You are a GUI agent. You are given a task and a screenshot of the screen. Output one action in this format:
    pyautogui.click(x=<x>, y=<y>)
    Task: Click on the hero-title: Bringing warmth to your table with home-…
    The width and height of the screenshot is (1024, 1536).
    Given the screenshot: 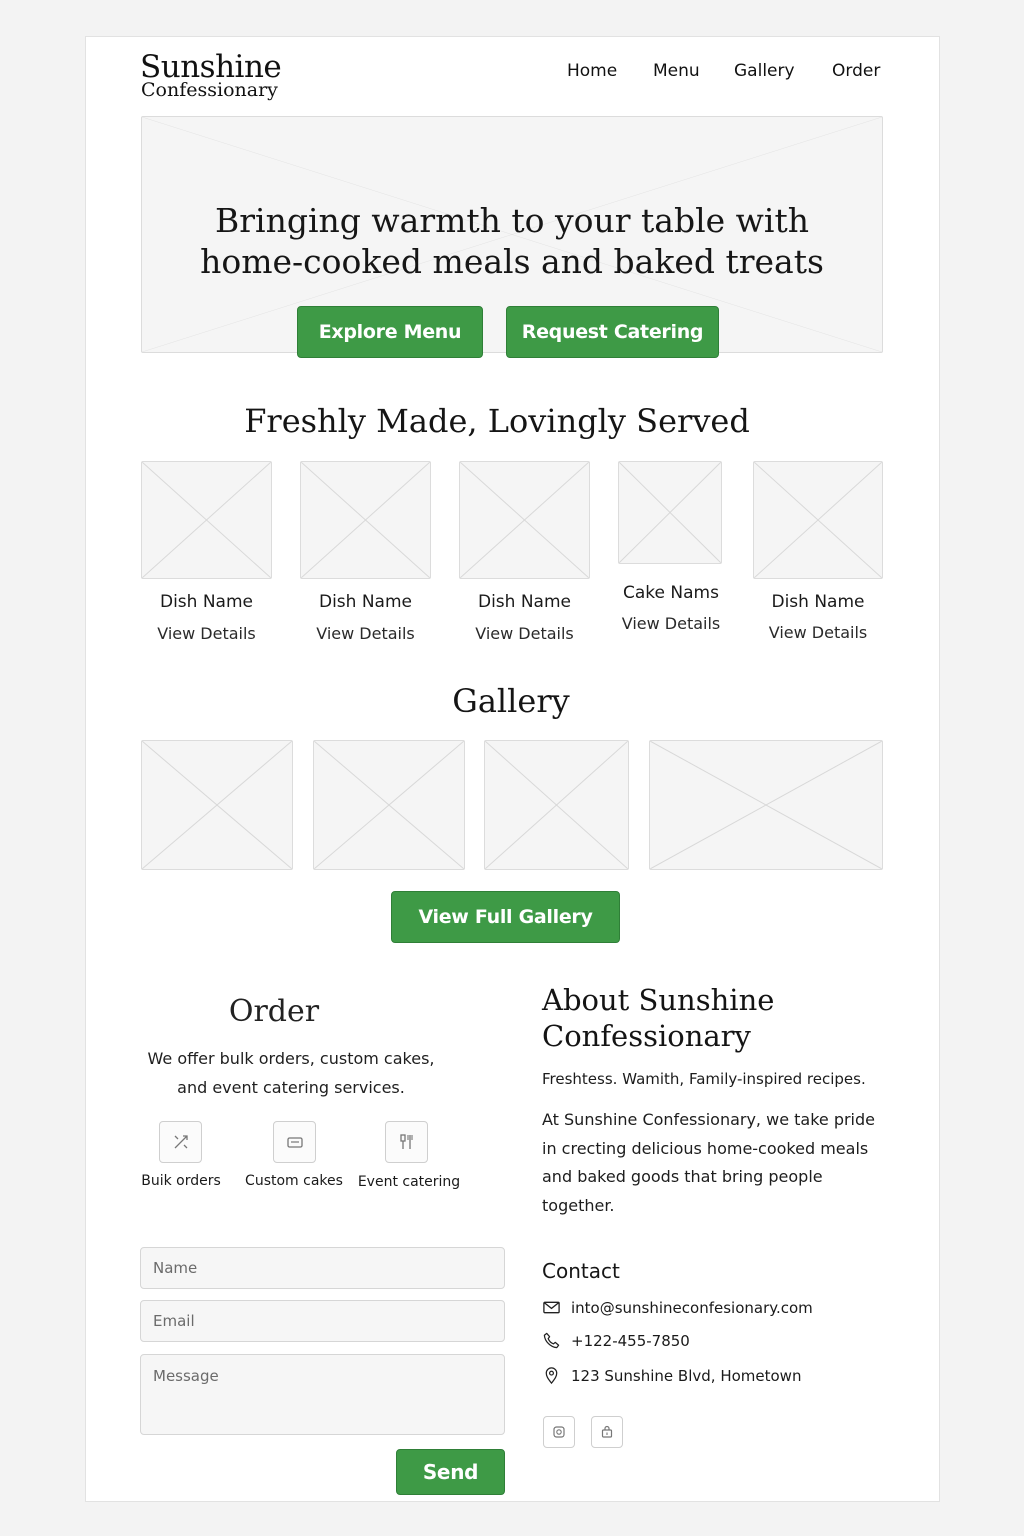 What is the action you would take?
    pyautogui.click(x=512, y=241)
    